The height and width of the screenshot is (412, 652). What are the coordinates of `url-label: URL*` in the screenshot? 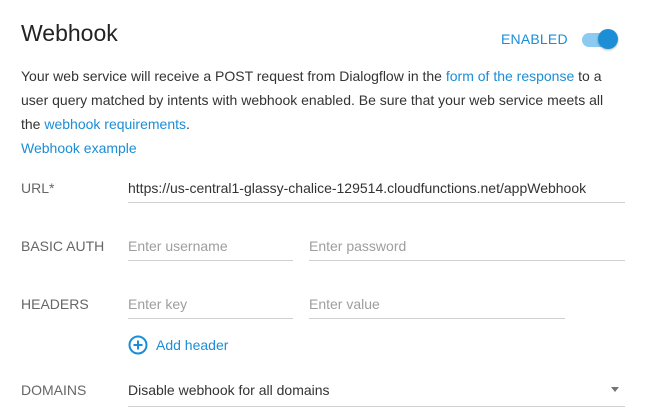 It's located at (38, 188).